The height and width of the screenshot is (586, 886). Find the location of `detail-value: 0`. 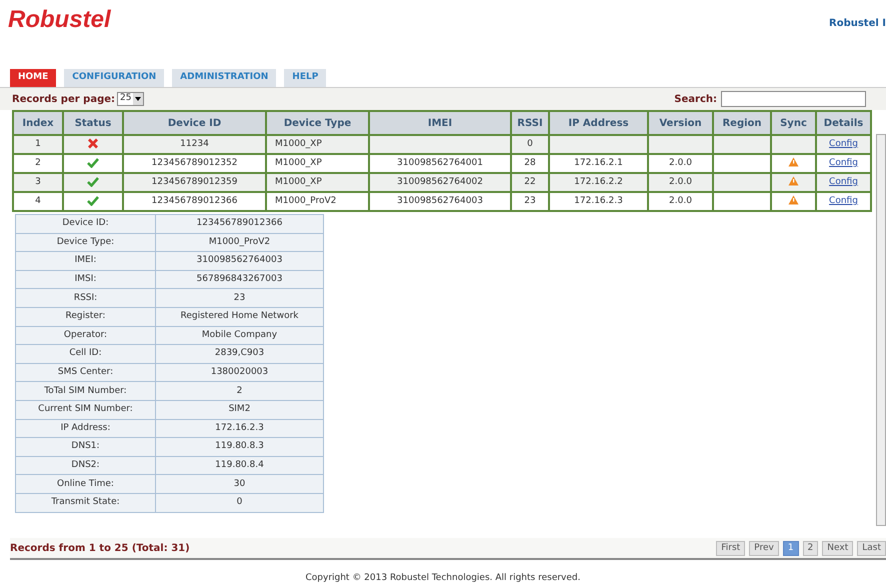

detail-value: 0 is located at coordinates (239, 502).